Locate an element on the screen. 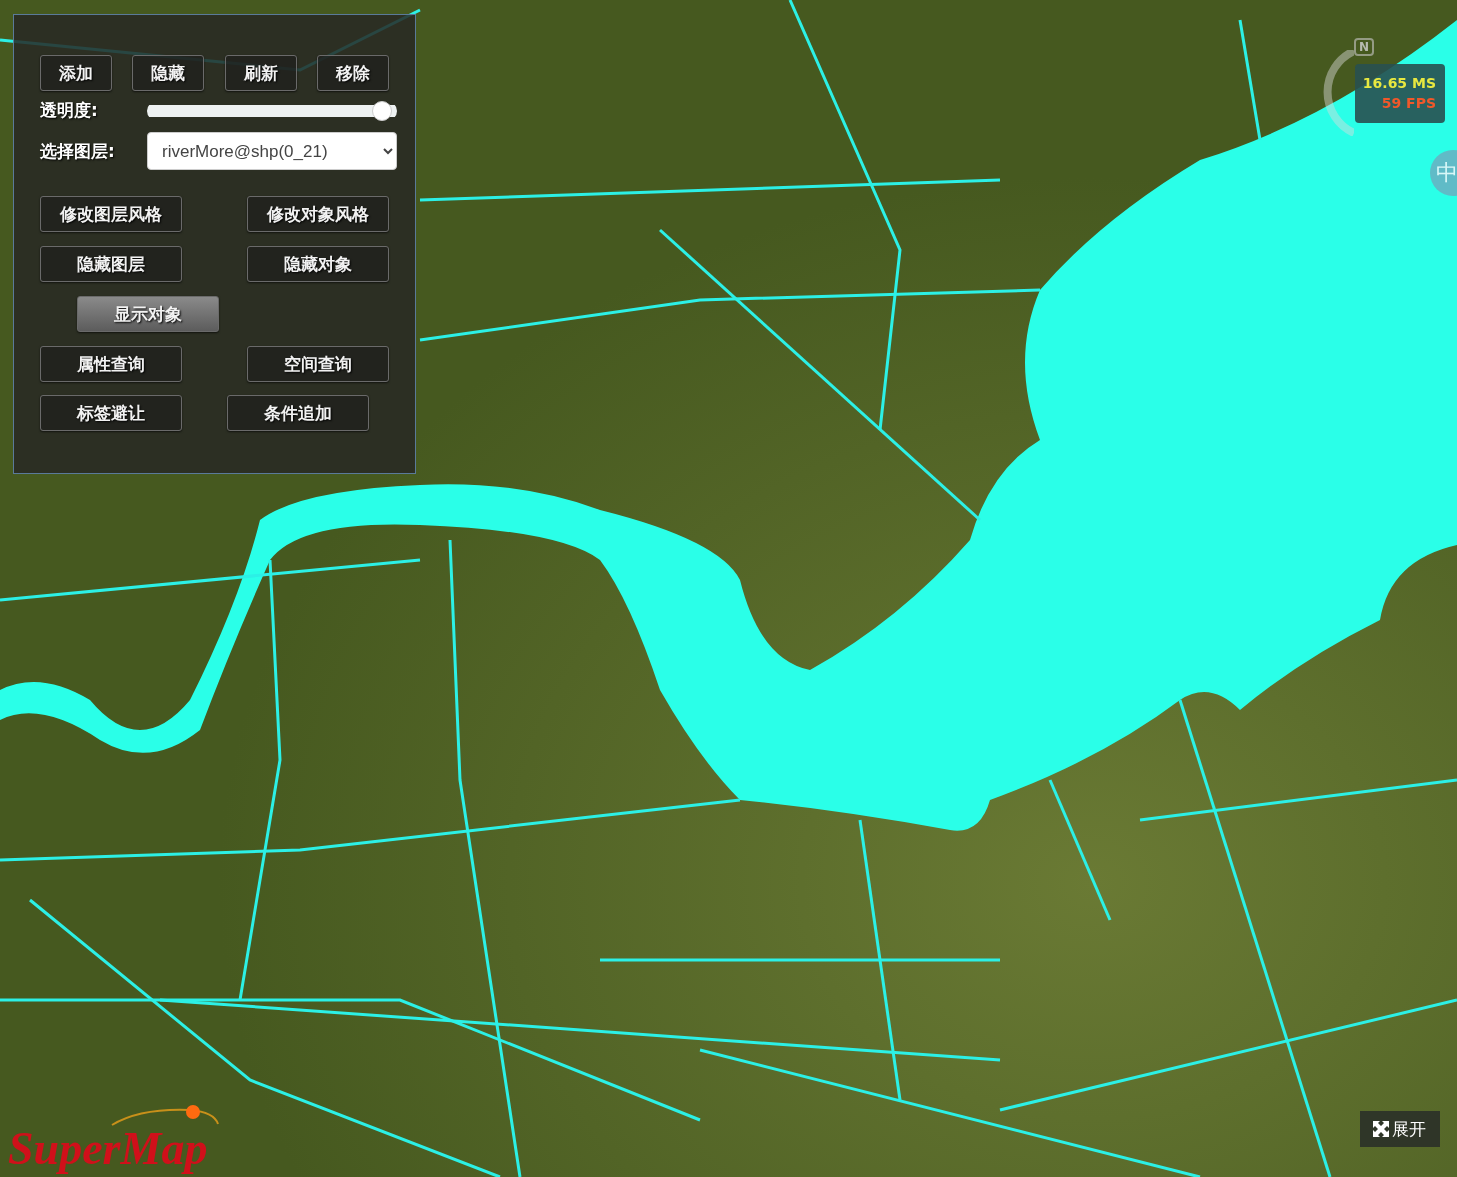  toolbar-button: 添加 is located at coordinates (76, 73).